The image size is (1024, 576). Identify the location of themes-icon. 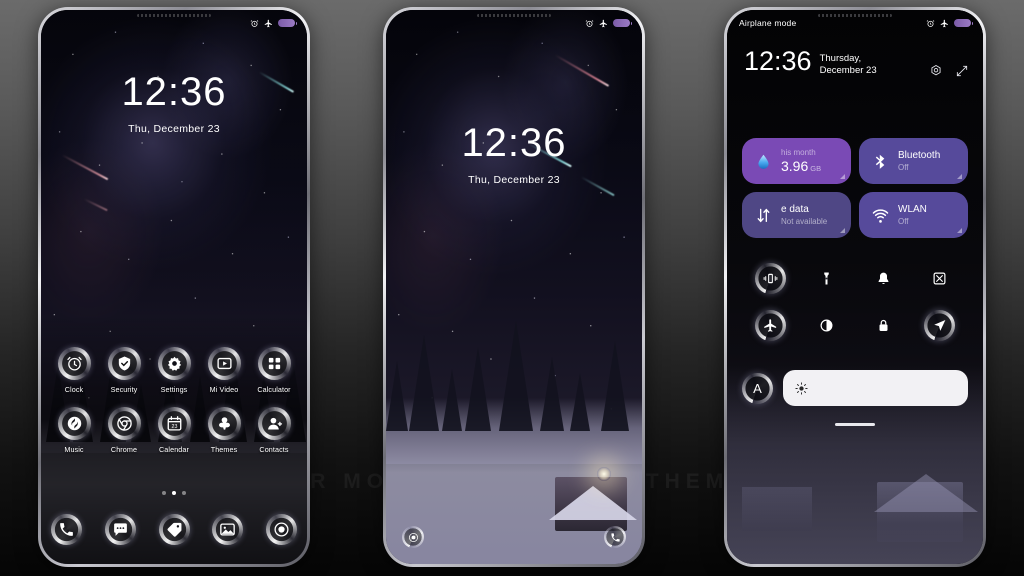
(224, 423).